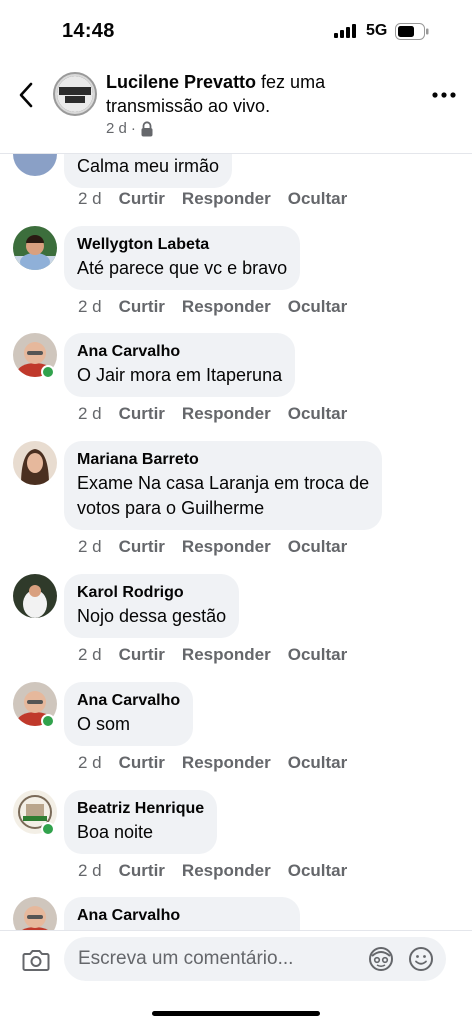  What do you see at coordinates (27, 95) in the screenshot?
I see `back-arrow-icon` at bounding box center [27, 95].